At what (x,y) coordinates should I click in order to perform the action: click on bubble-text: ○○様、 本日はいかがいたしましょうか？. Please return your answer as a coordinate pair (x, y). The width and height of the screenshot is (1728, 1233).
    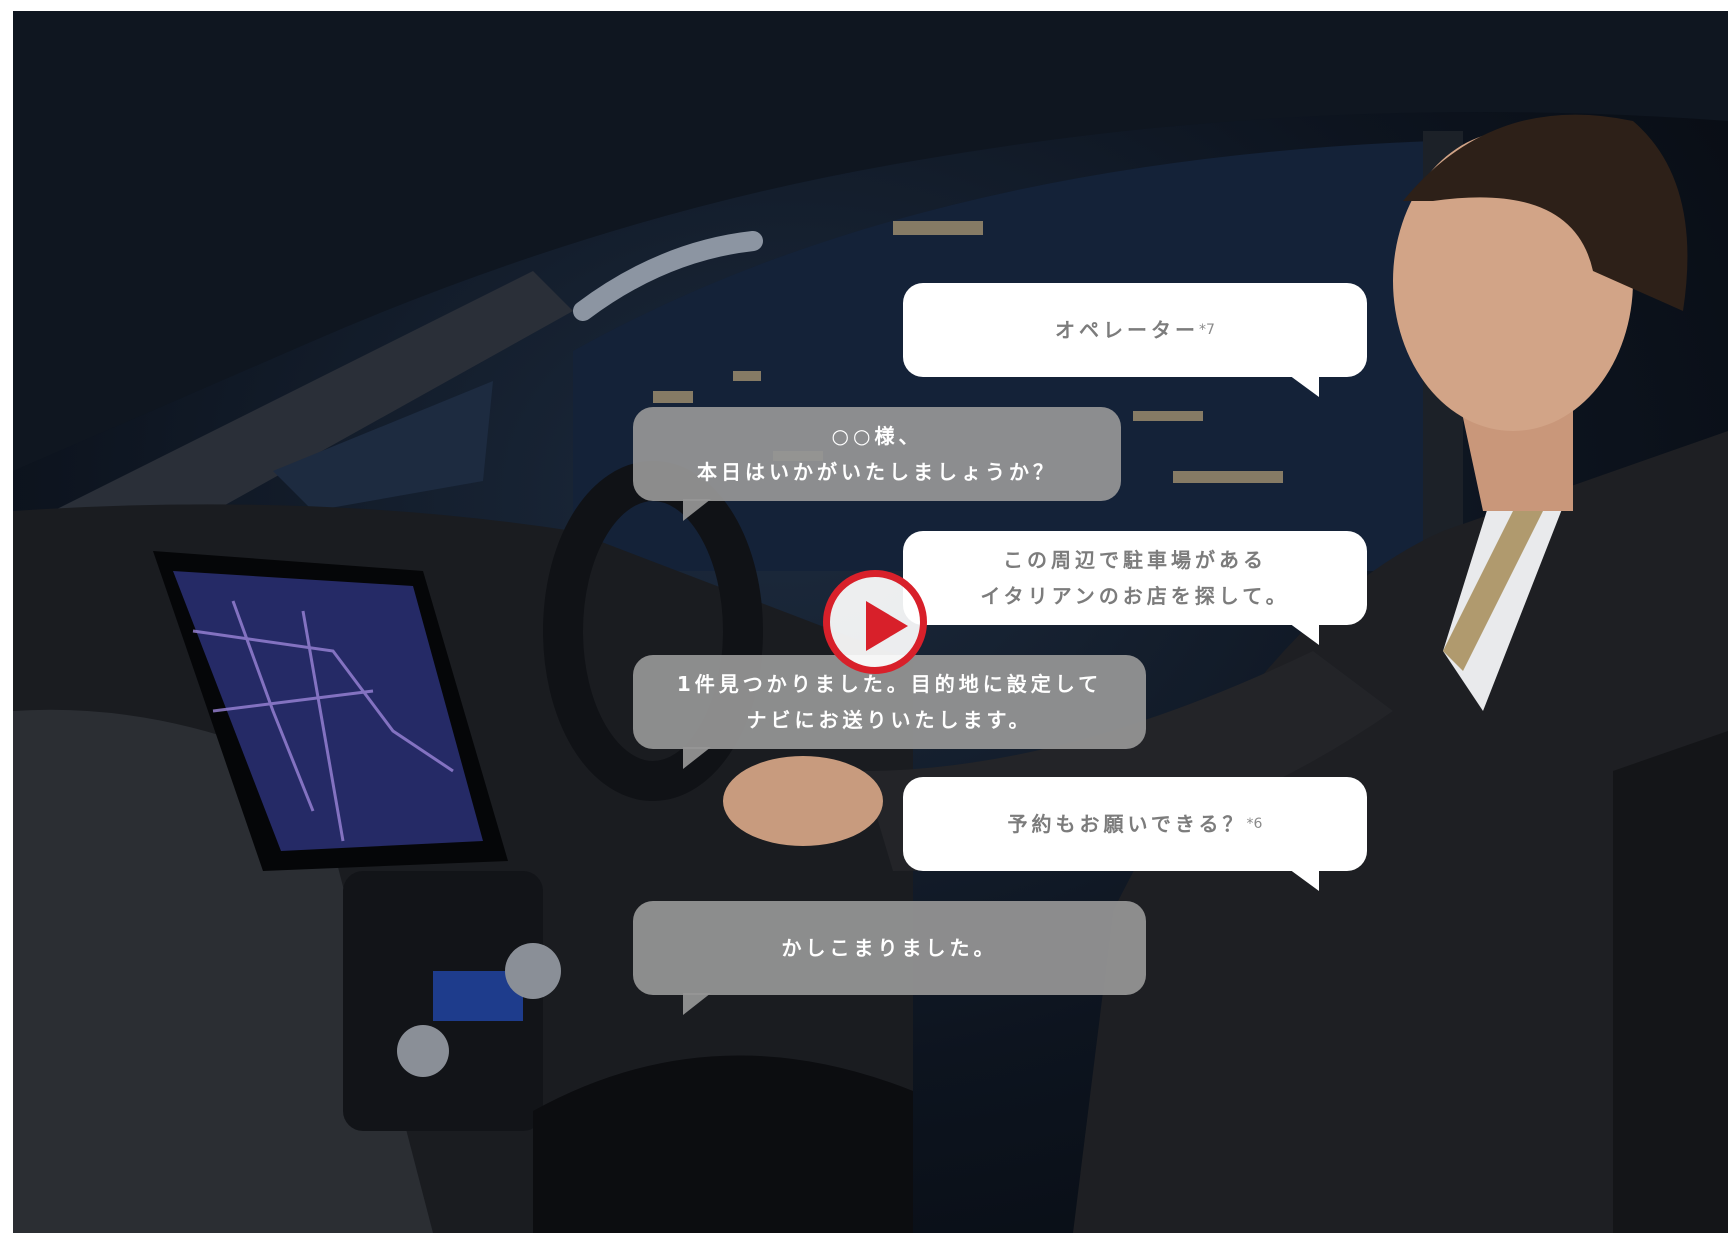
    Looking at the image, I should click on (877, 454).